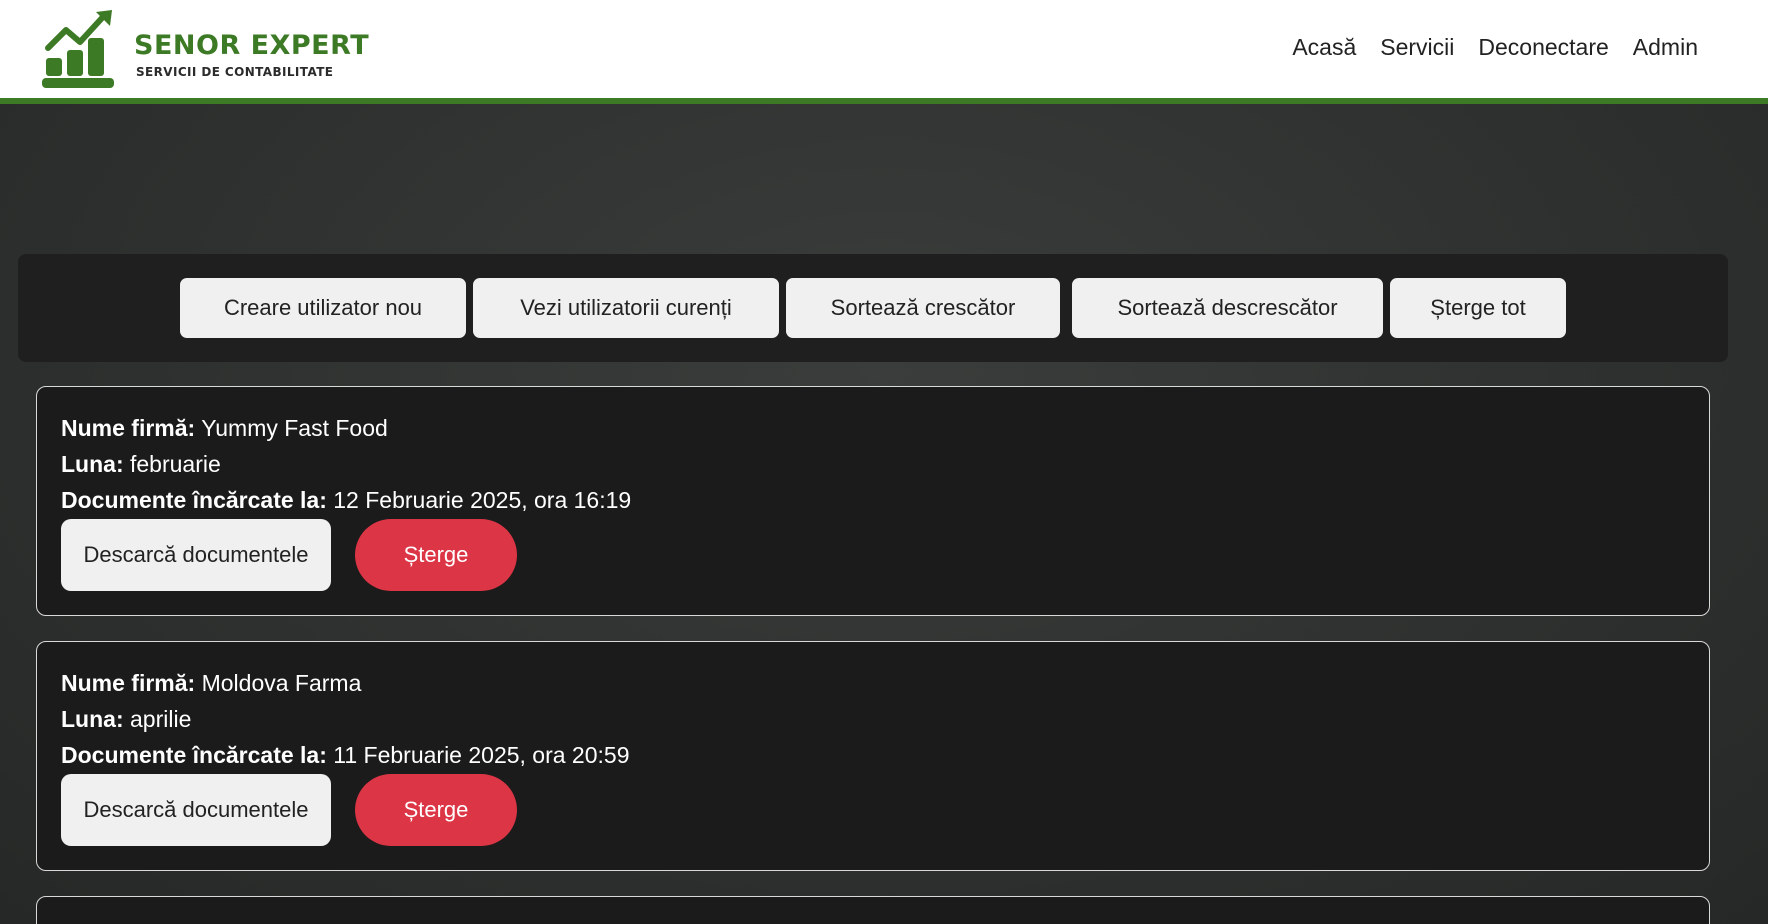 Image resolution: width=1768 pixels, height=924 pixels. I want to click on month-line: Luna: februarie, so click(141, 464).